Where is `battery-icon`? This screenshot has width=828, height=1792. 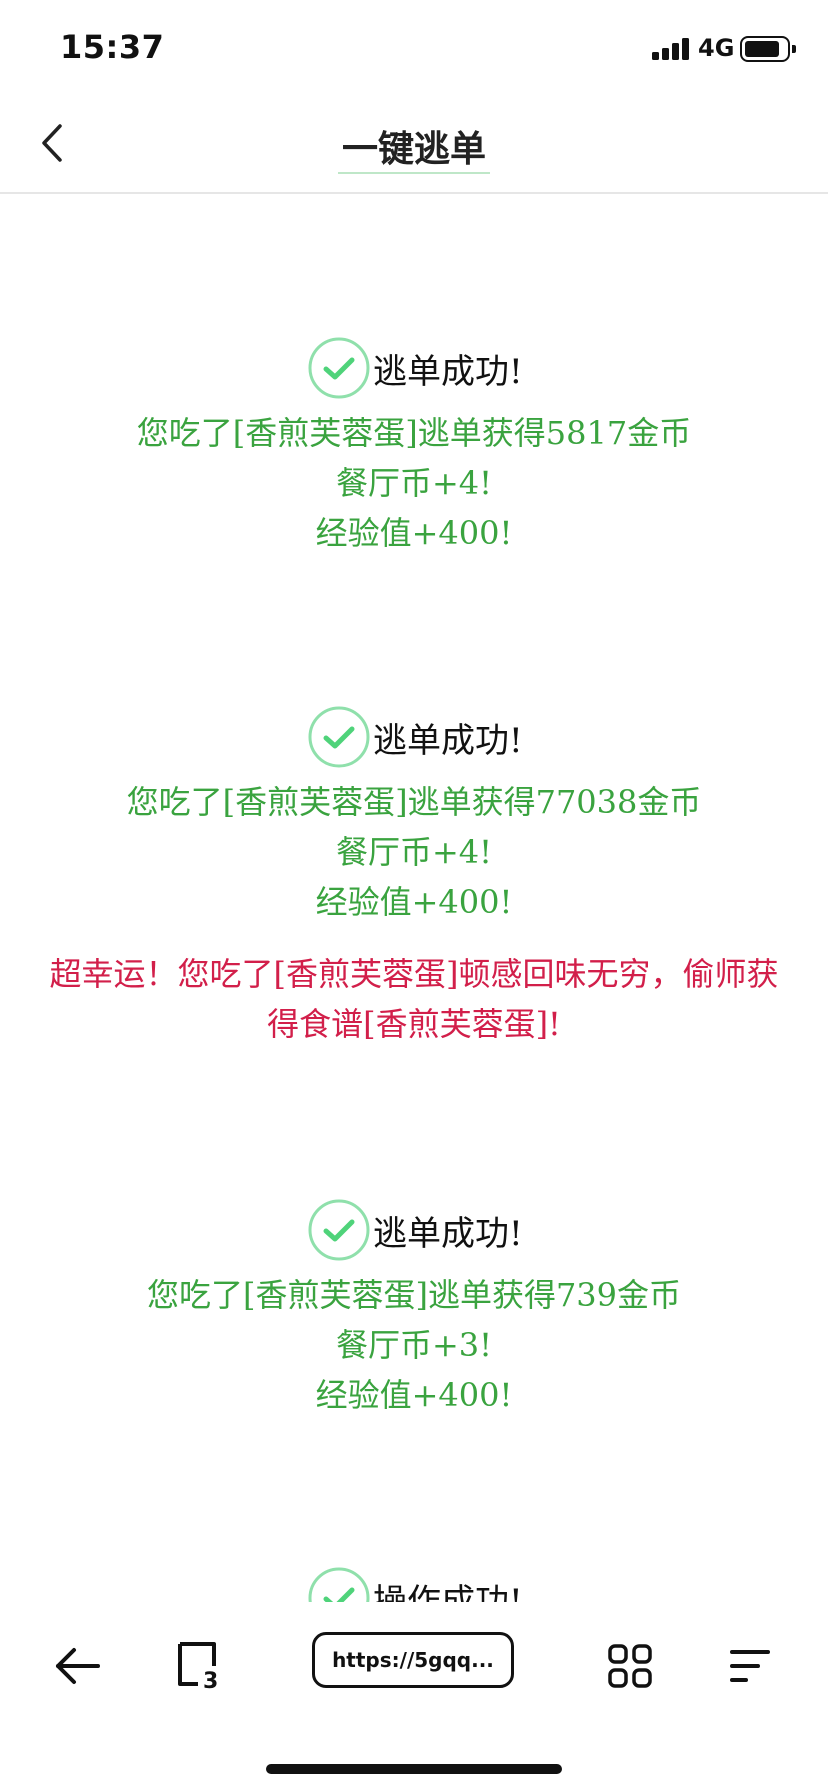 battery-icon is located at coordinates (768, 49).